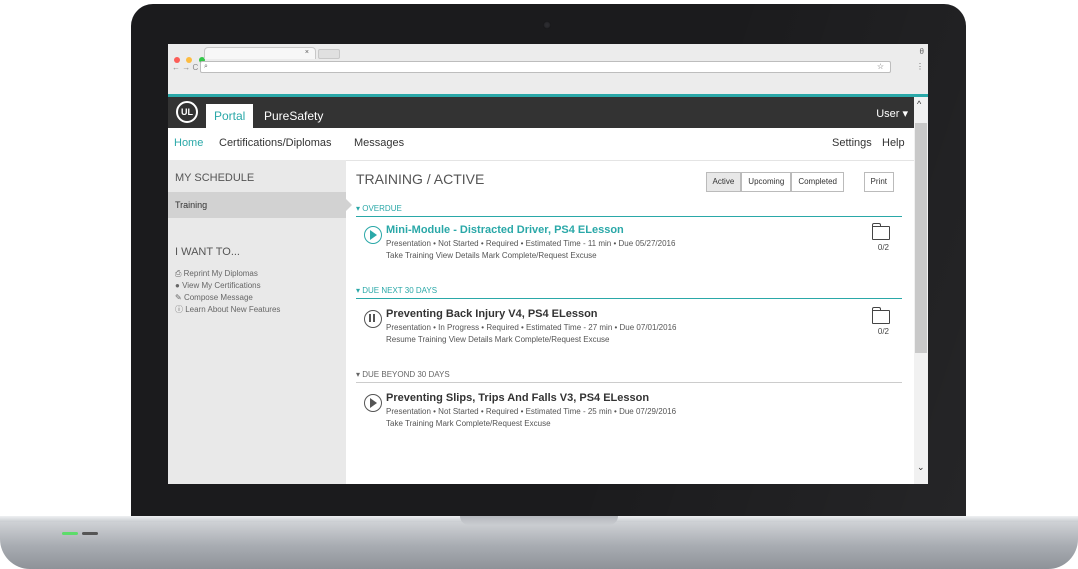 This screenshot has width=1078, height=569. I want to click on tab-upcoming: Upcoming, so click(766, 182).